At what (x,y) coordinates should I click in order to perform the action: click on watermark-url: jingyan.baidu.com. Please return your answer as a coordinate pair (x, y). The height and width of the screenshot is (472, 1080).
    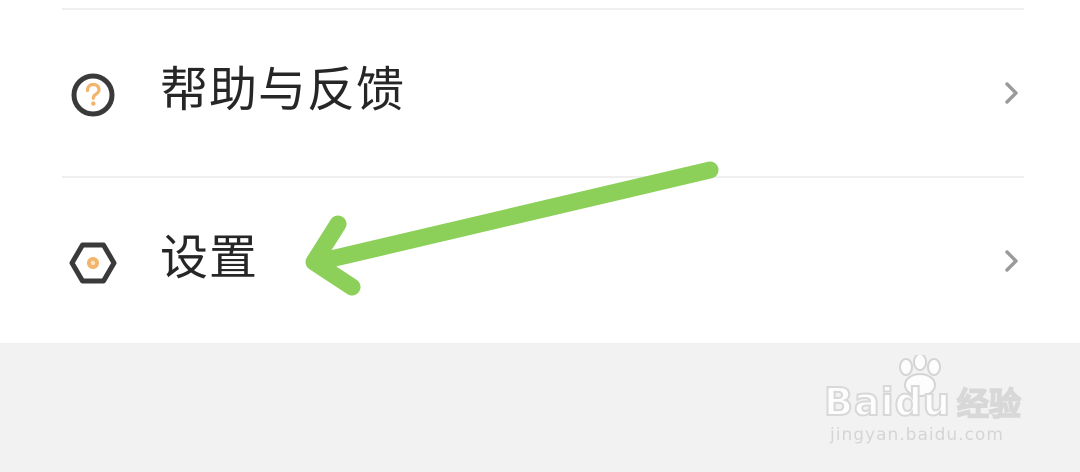
    Looking at the image, I should click on (917, 435).